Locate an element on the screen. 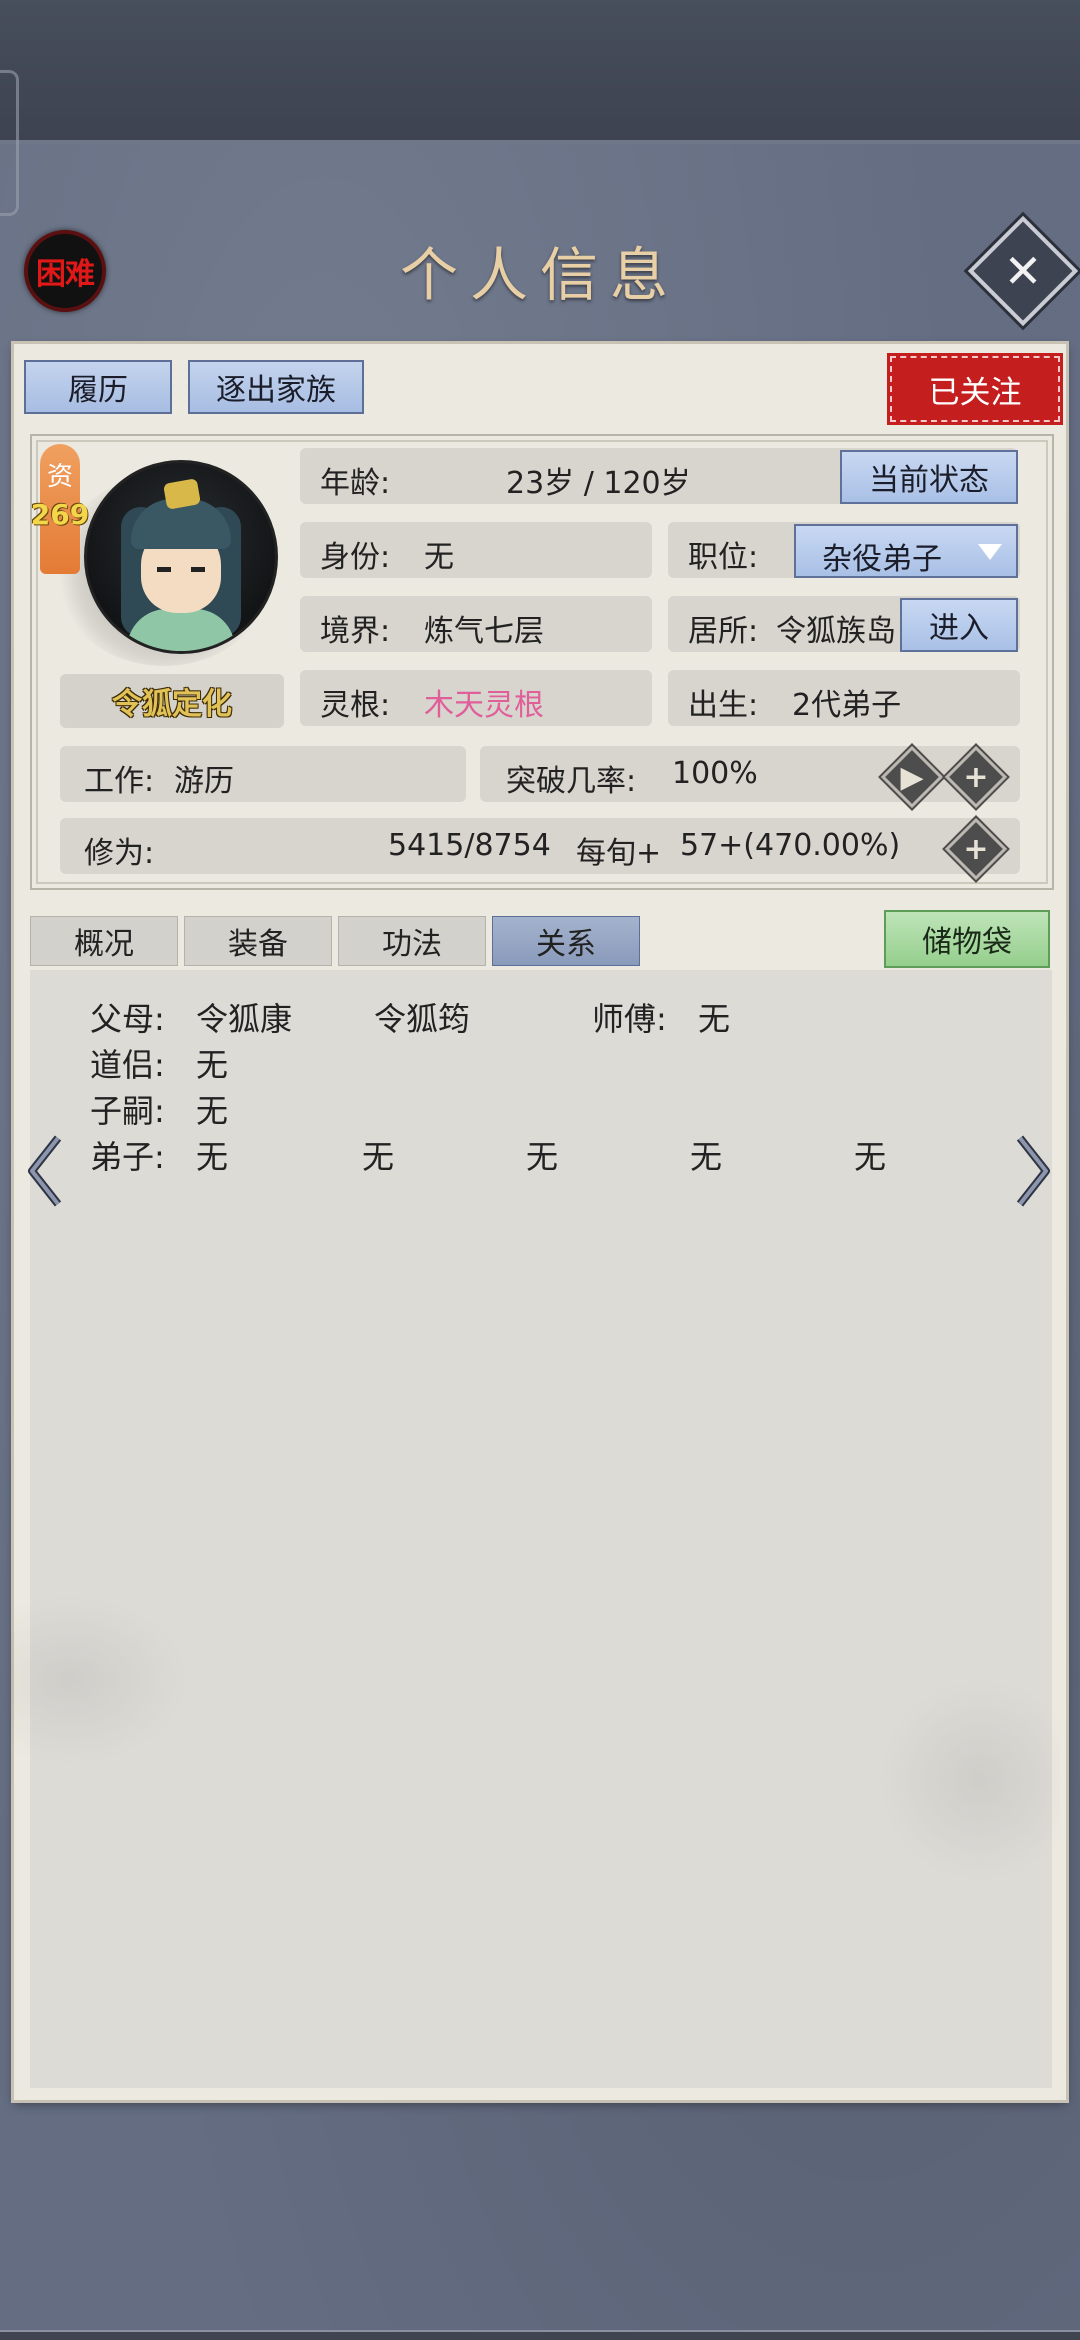 The height and width of the screenshot is (2340, 1080). prev-arrow-button is located at coordinates (44, 1171).